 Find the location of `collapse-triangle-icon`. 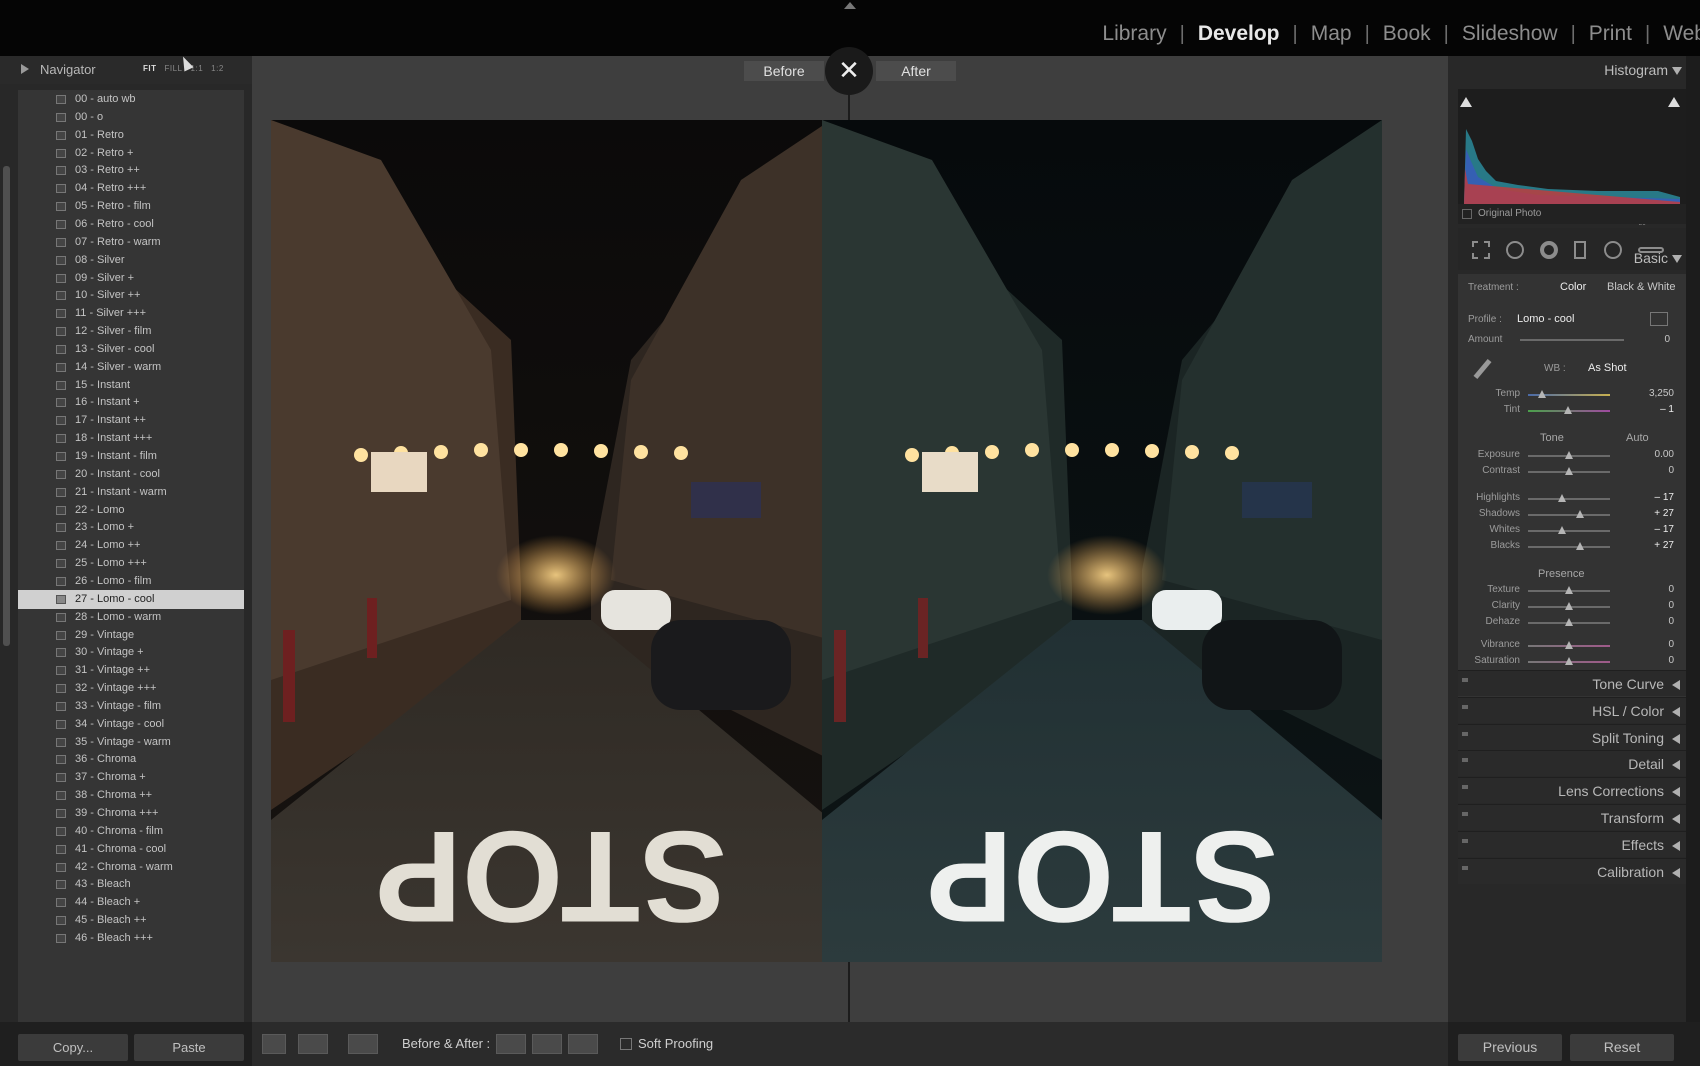

collapse-triangle-icon is located at coordinates (1677, 71).